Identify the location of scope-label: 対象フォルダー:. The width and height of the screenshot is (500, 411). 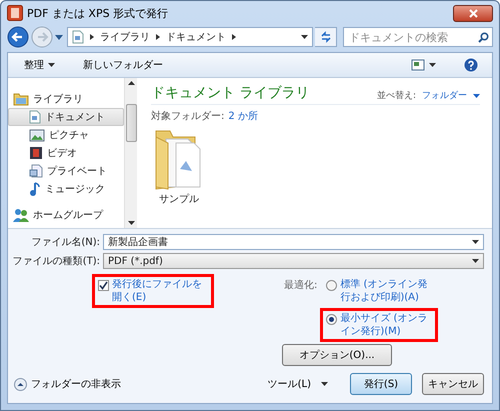
(187, 116).